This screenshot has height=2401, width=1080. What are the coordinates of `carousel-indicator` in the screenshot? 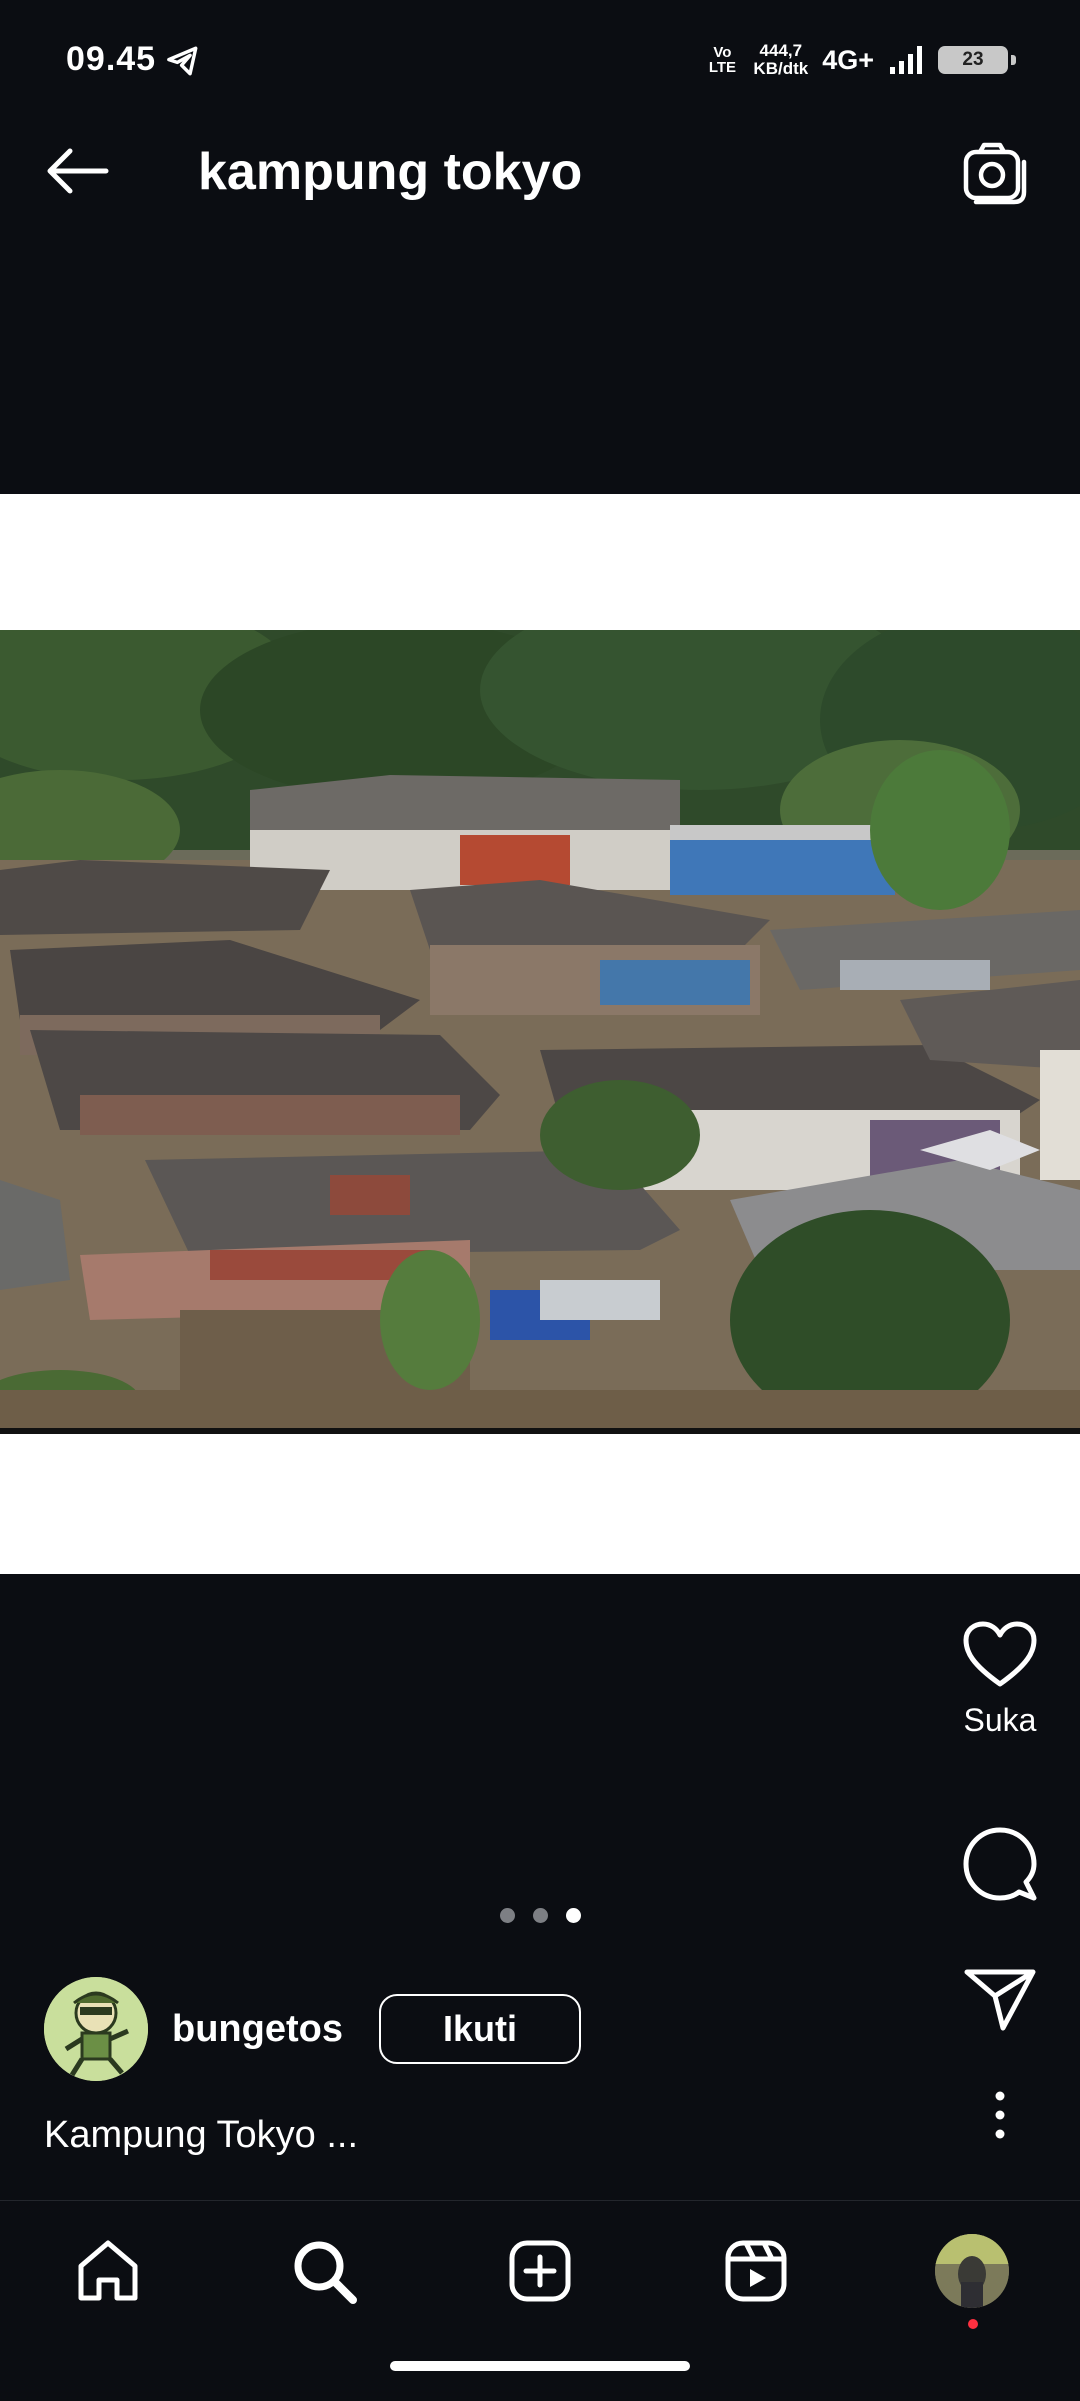 It's located at (540, 1915).